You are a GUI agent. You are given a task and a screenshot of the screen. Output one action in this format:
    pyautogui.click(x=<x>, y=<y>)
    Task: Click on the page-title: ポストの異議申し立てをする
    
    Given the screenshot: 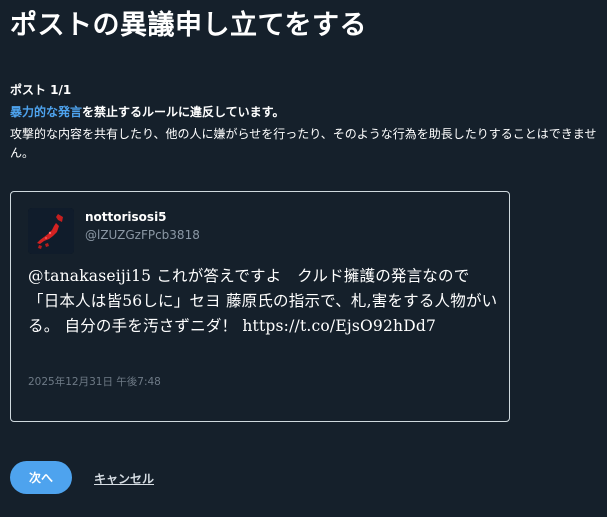 What is the action you would take?
    pyautogui.click(x=188, y=25)
    